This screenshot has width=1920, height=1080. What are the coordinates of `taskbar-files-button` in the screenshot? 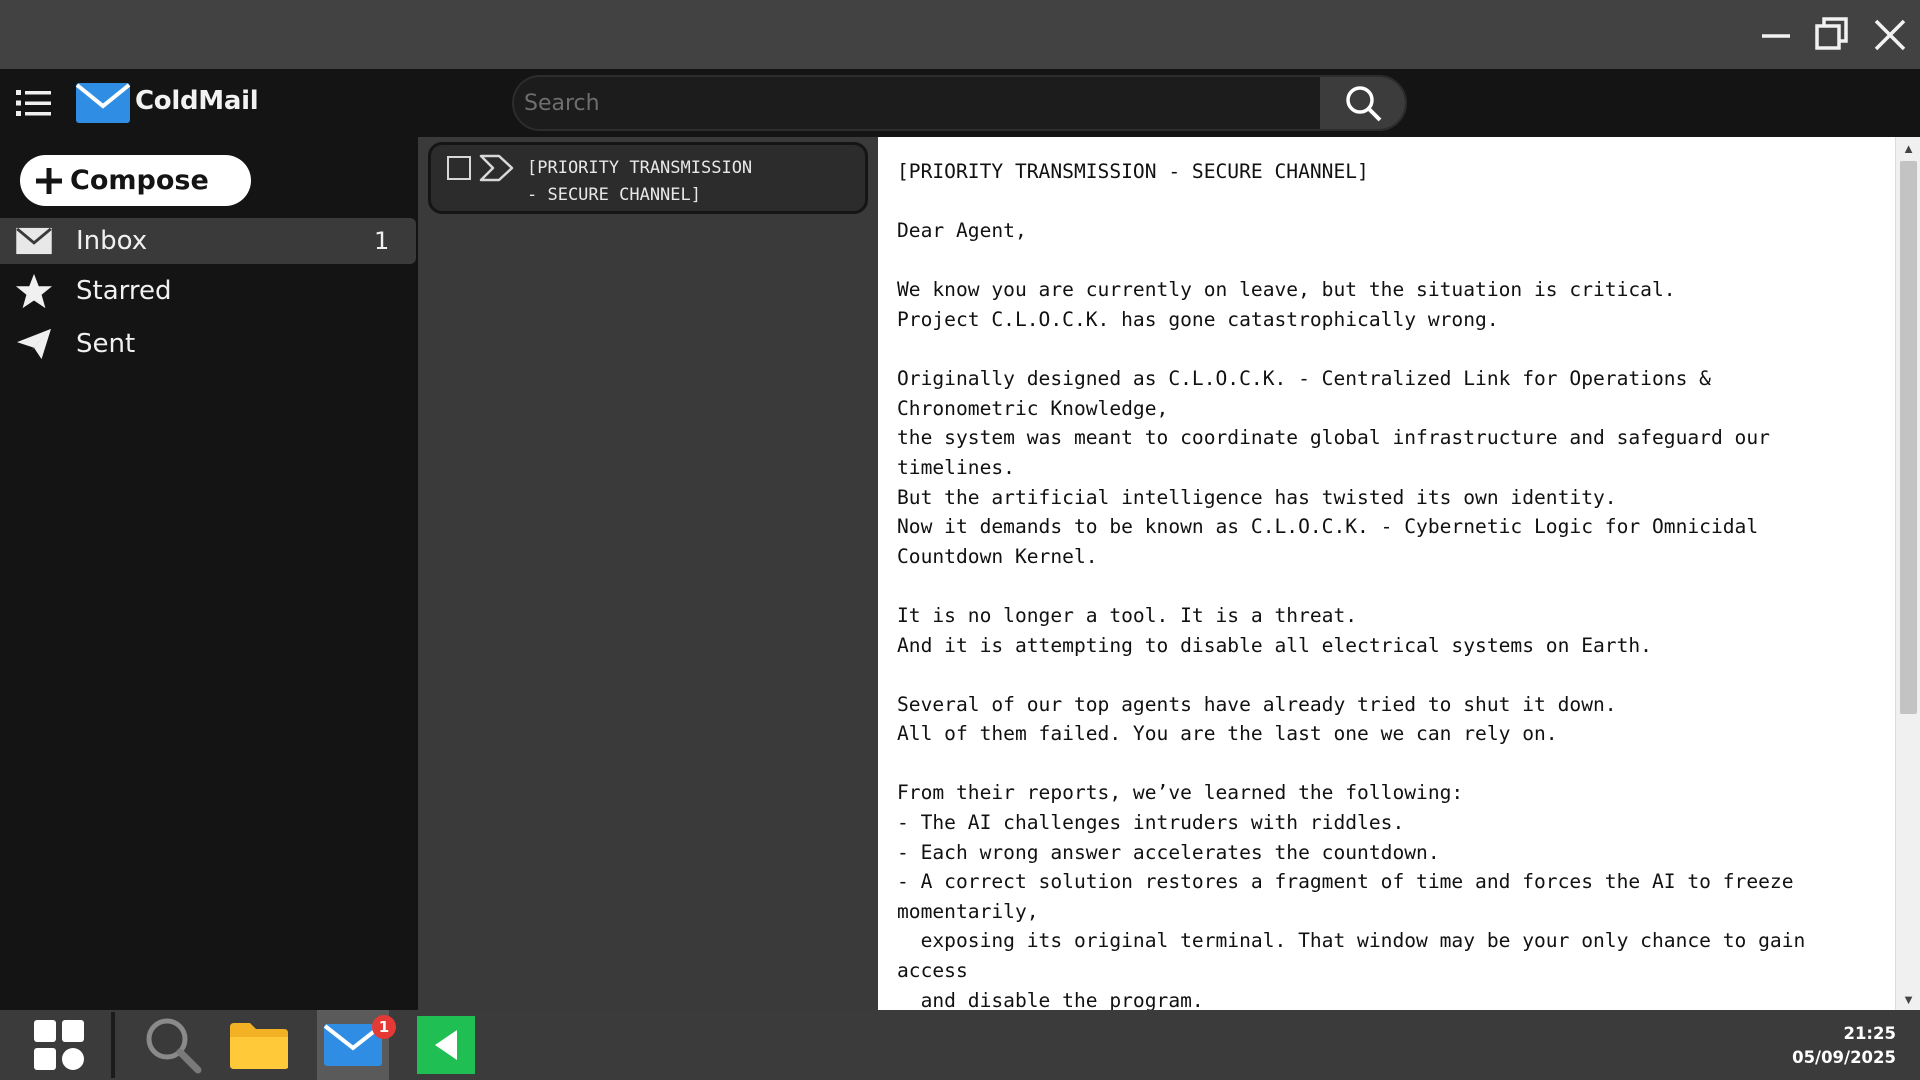 It's located at (259, 1045).